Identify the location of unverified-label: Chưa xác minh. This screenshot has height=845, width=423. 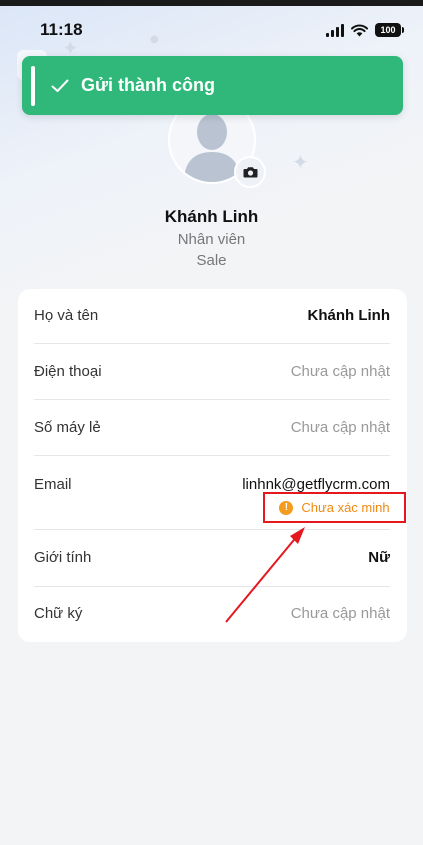
(345, 507).